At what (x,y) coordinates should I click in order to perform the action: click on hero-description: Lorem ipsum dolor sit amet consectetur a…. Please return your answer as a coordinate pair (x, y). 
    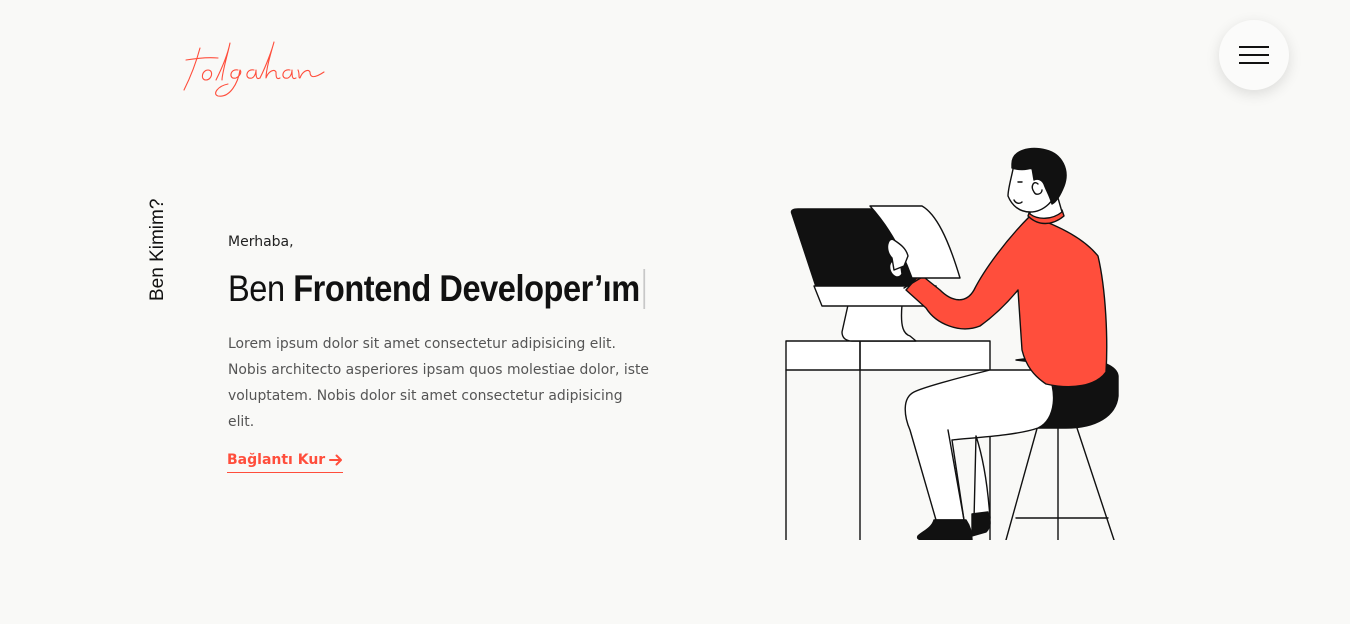
    Looking at the image, I should click on (439, 383).